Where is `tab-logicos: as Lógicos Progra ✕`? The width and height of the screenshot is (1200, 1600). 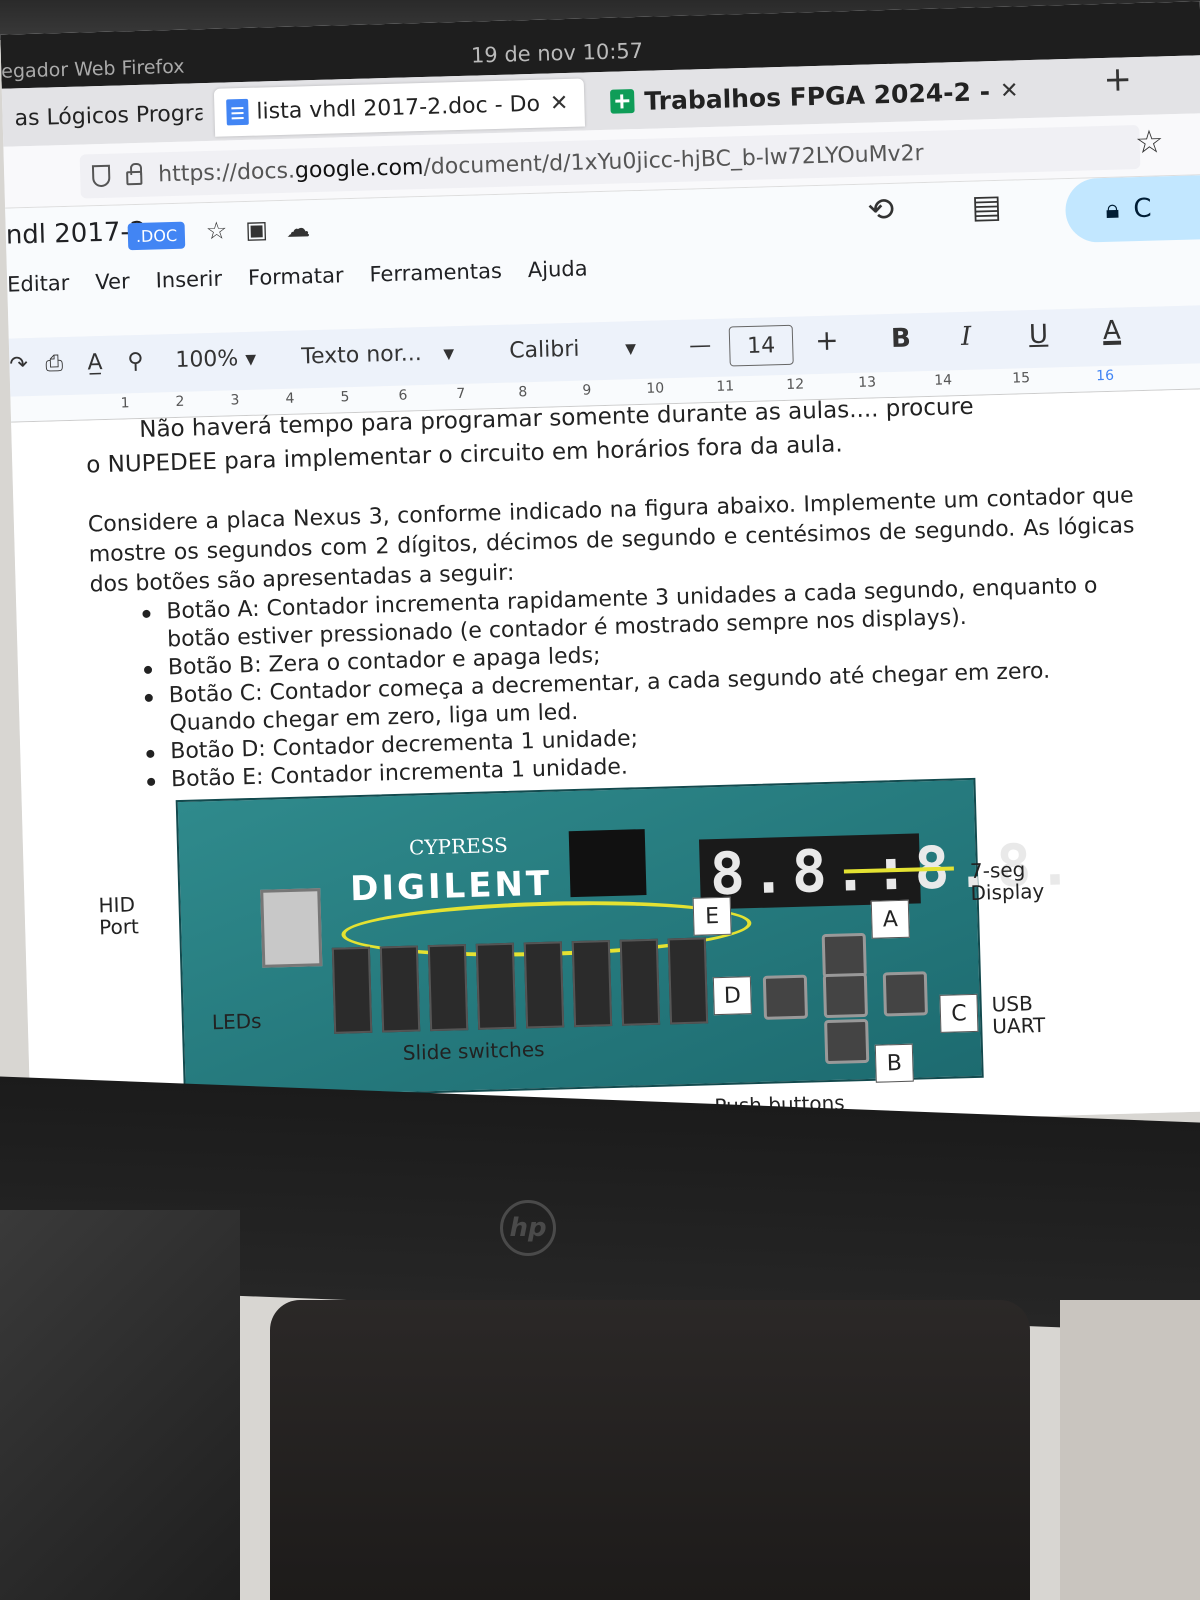
tab-logicos: as Lógicos Progra ✕ is located at coordinates (102, 116).